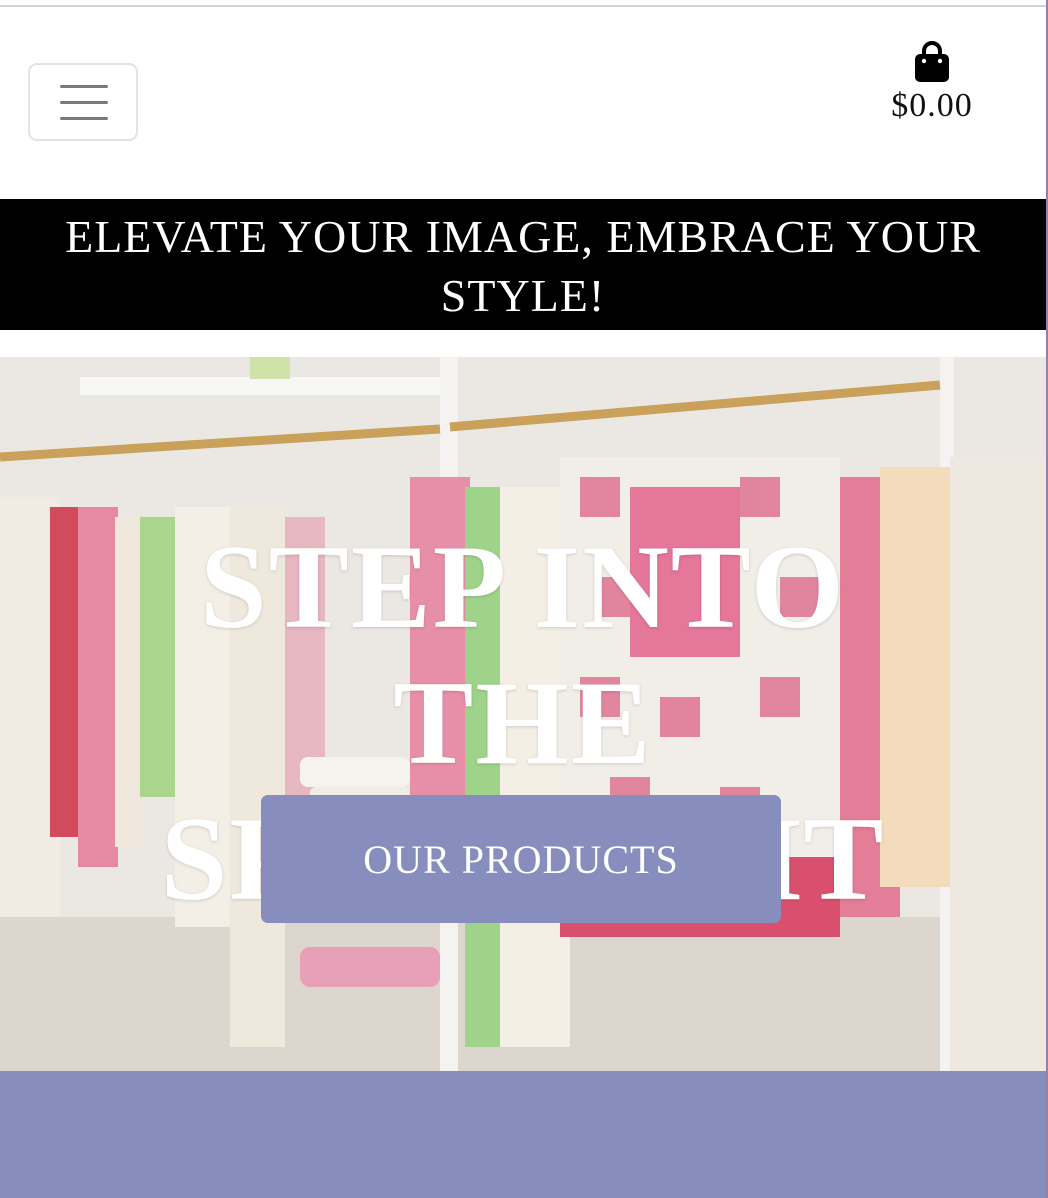 This screenshot has height=1198, width=1048. What do you see at coordinates (932, 105) in the screenshot?
I see `cart-total: $0.00` at bounding box center [932, 105].